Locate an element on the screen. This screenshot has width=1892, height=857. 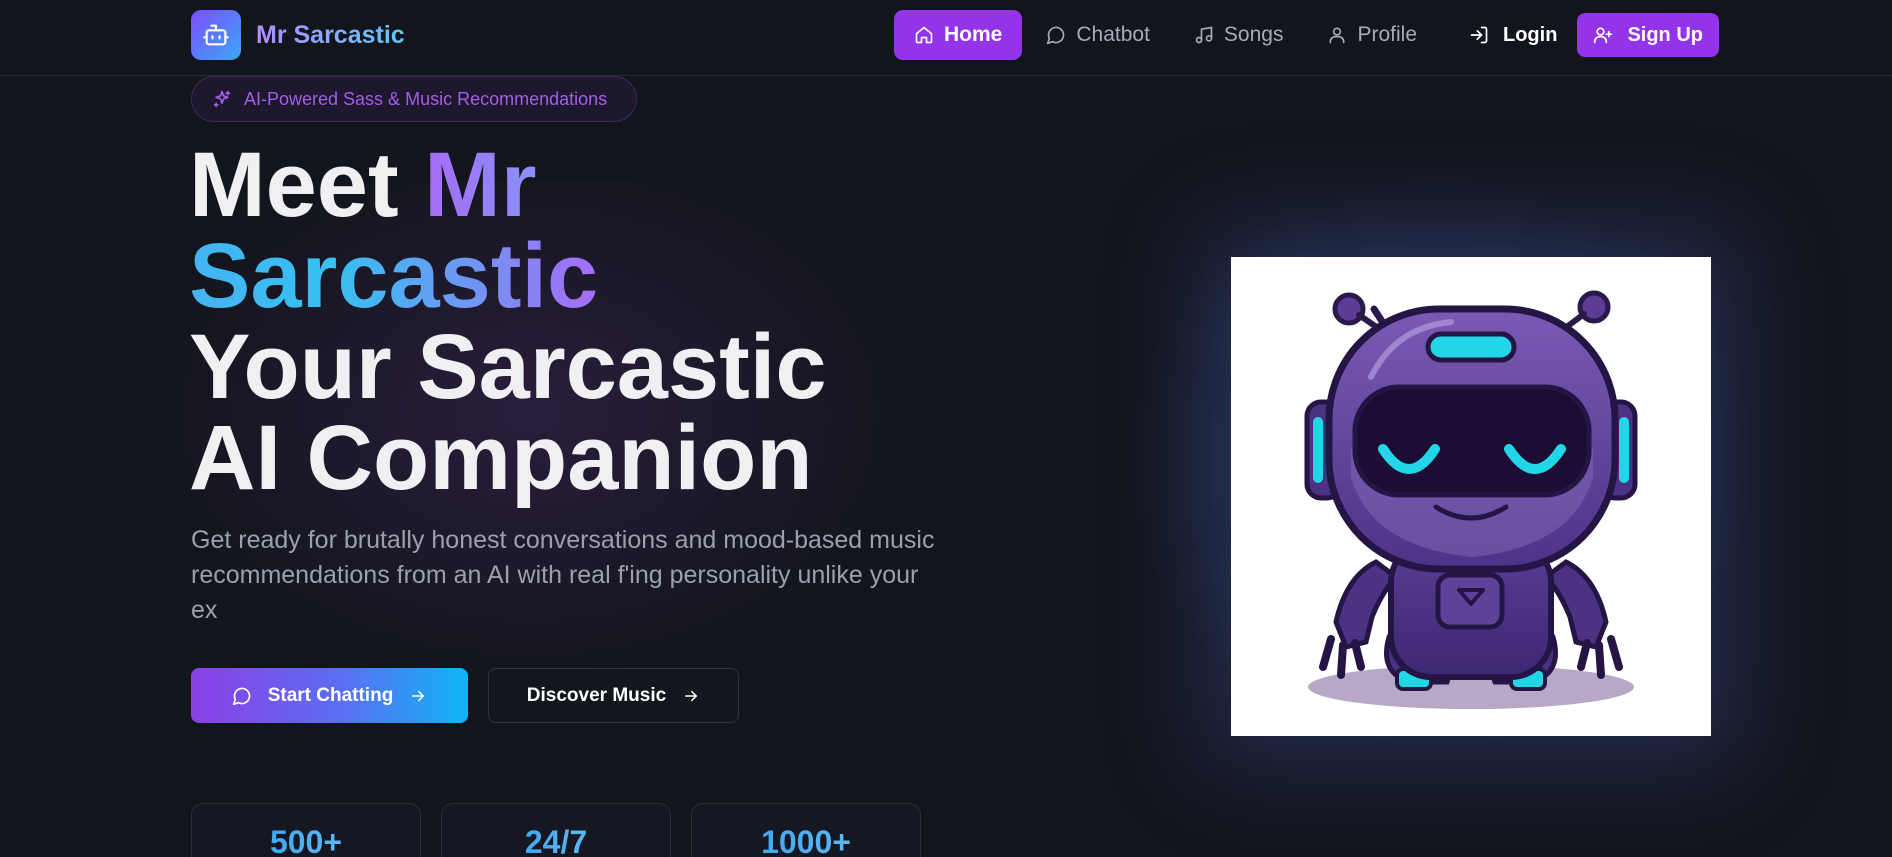
stat-card: 500+ is located at coordinates (306, 830).